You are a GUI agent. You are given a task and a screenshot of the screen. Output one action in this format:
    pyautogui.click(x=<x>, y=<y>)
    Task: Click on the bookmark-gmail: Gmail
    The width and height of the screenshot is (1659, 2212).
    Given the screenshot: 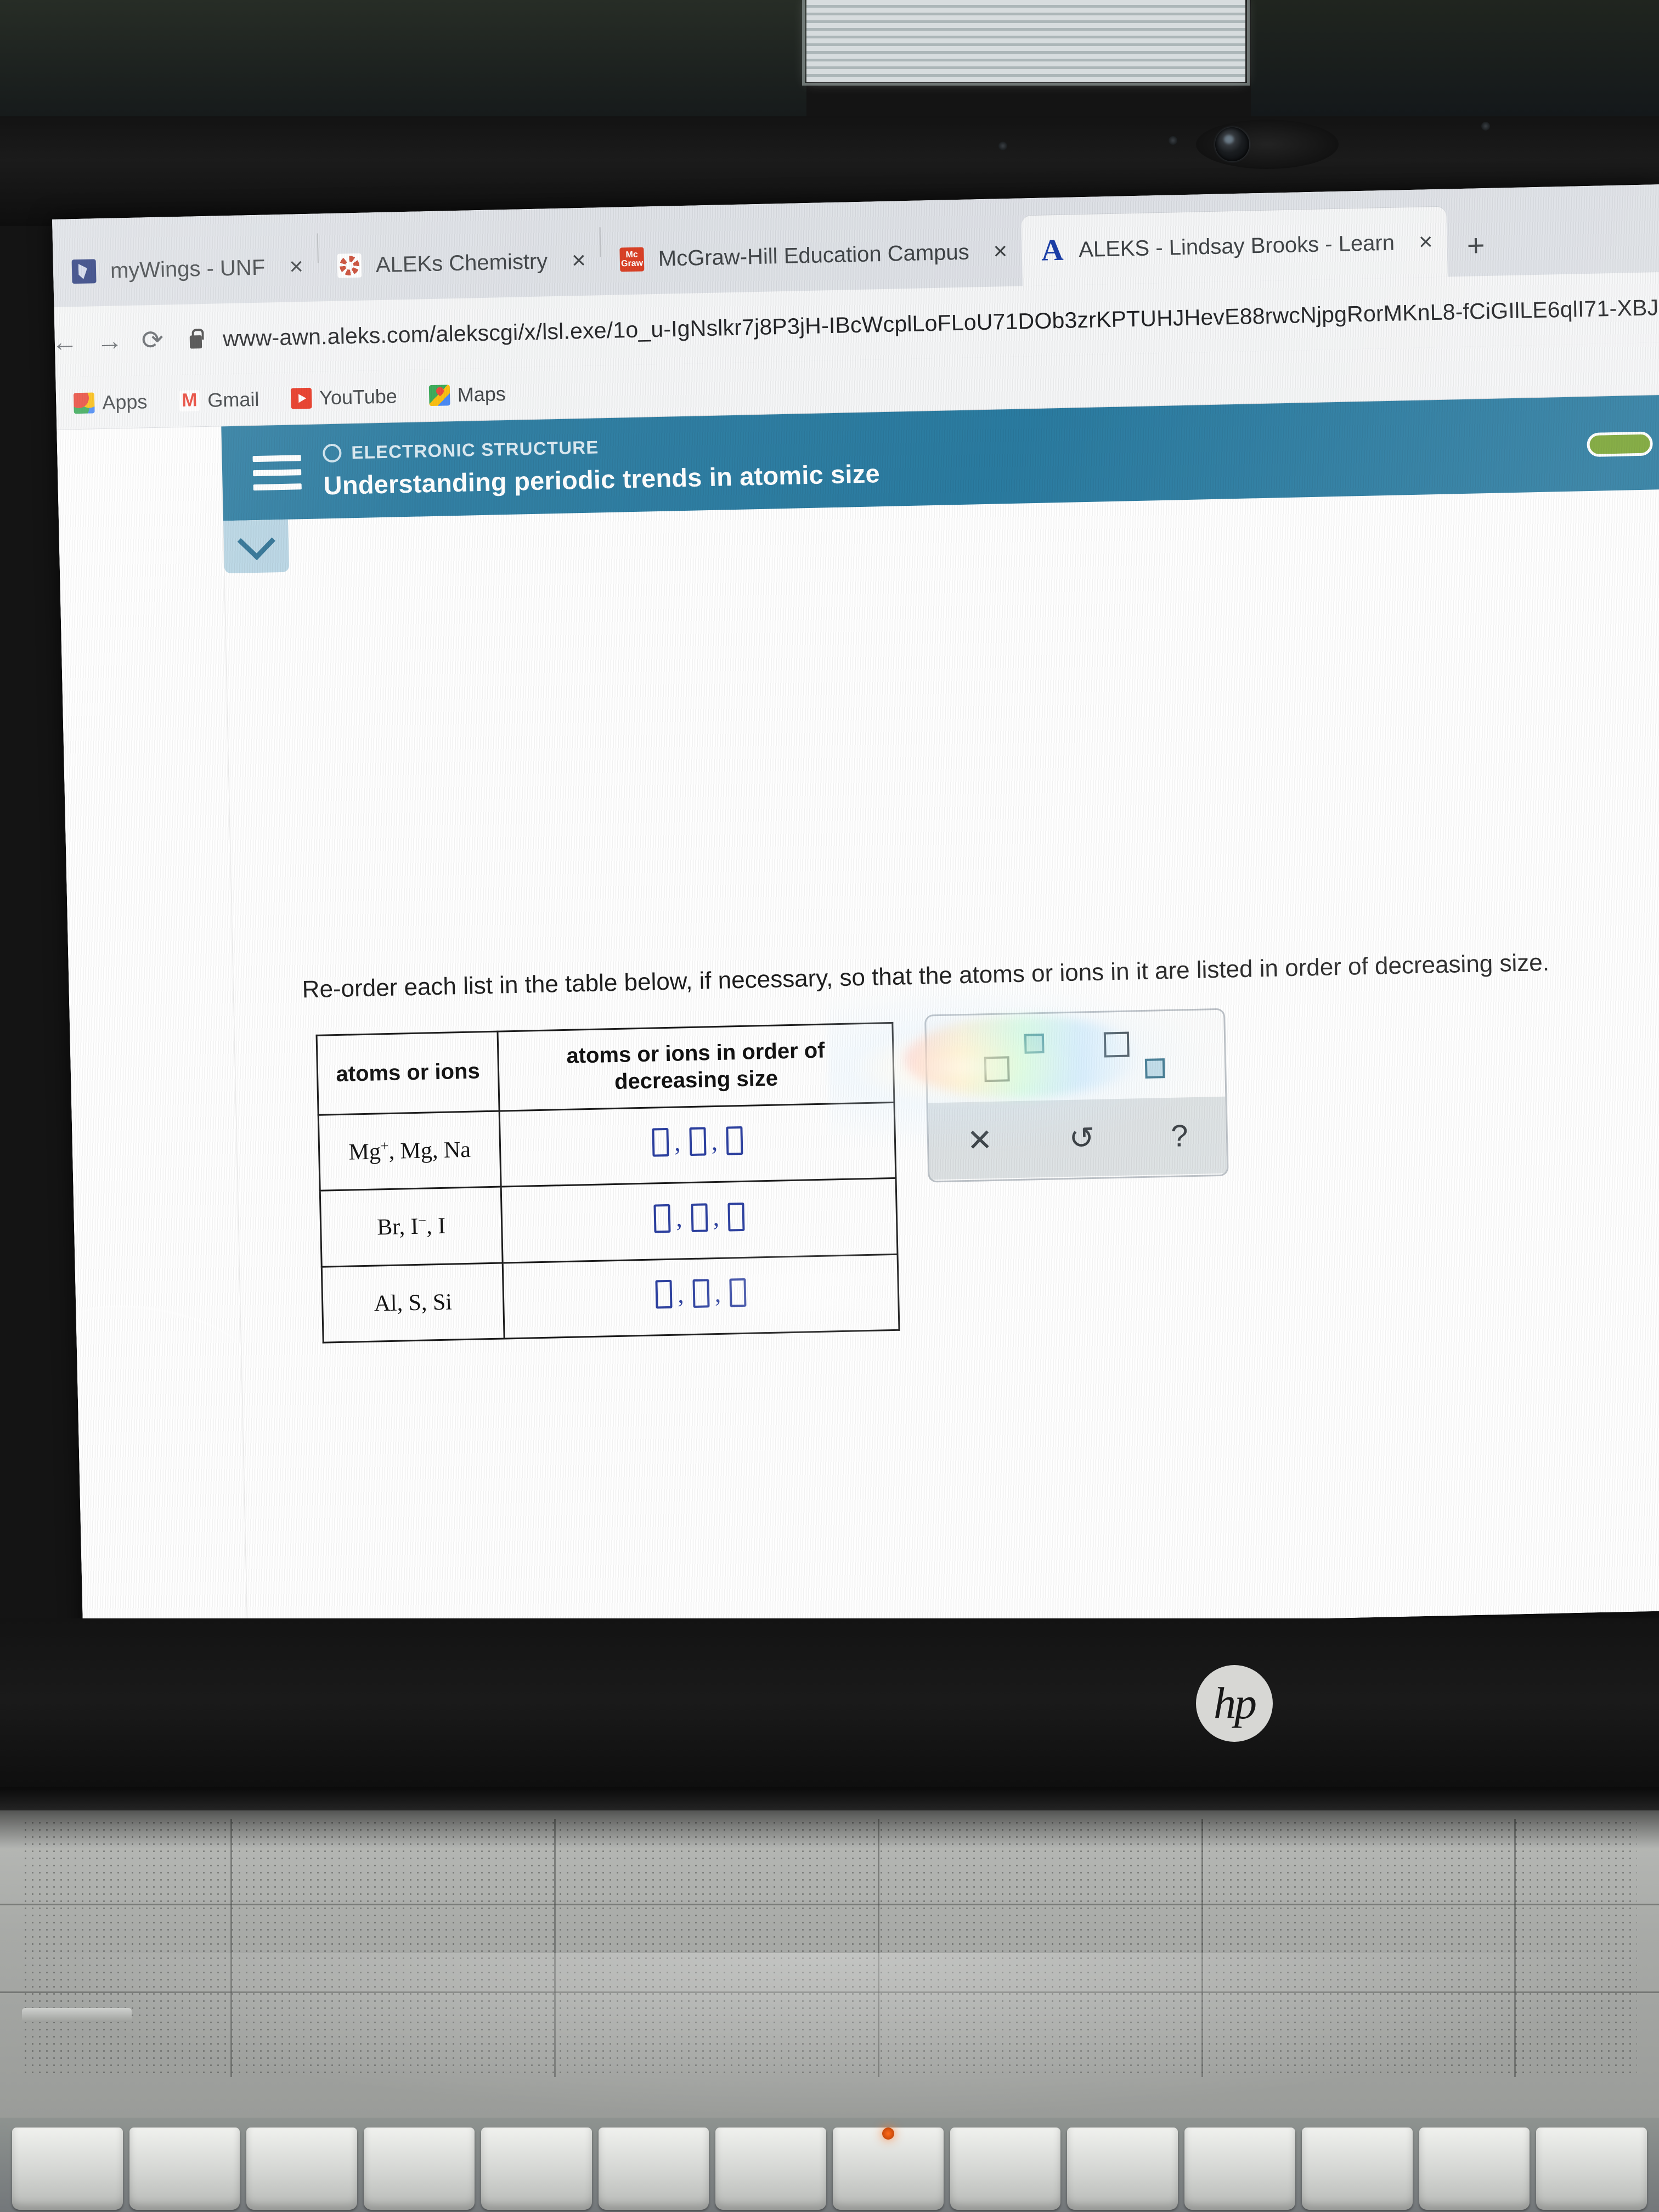 What is the action you would take?
    pyautogui.click(x=219, y=400)
    